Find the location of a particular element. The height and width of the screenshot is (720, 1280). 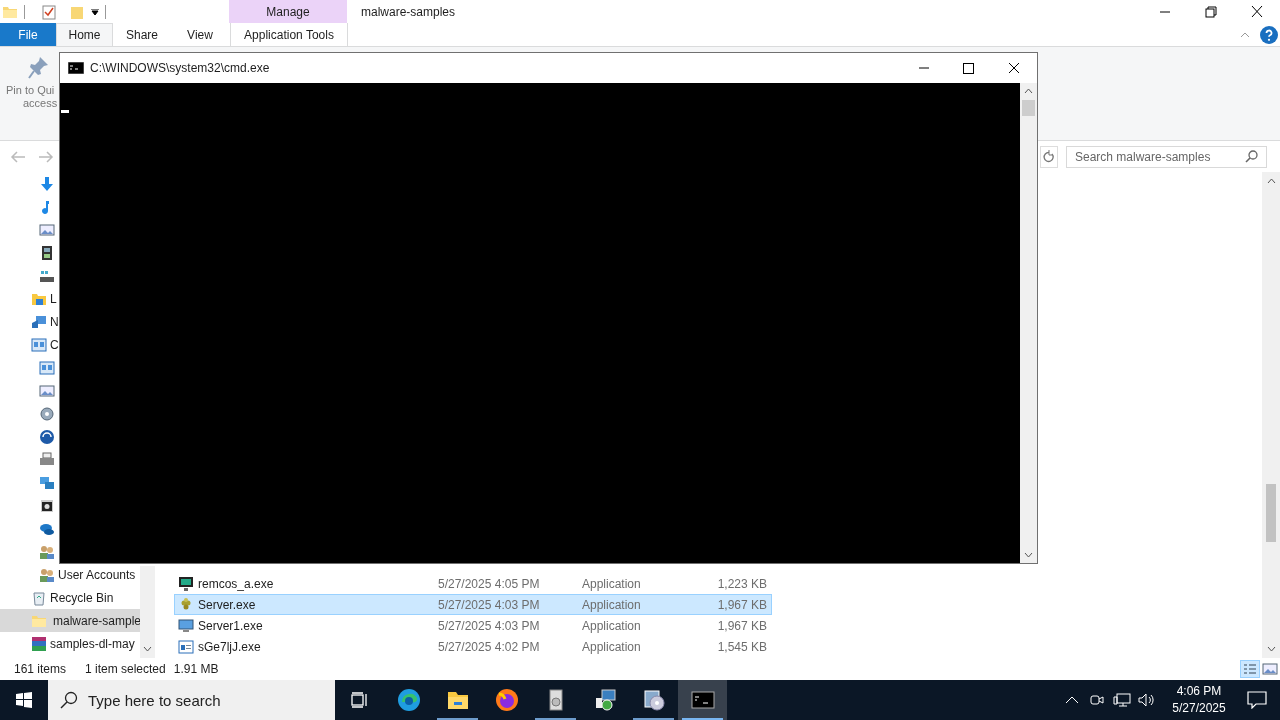

refresh-icon is located at coordinates (1049, 156).